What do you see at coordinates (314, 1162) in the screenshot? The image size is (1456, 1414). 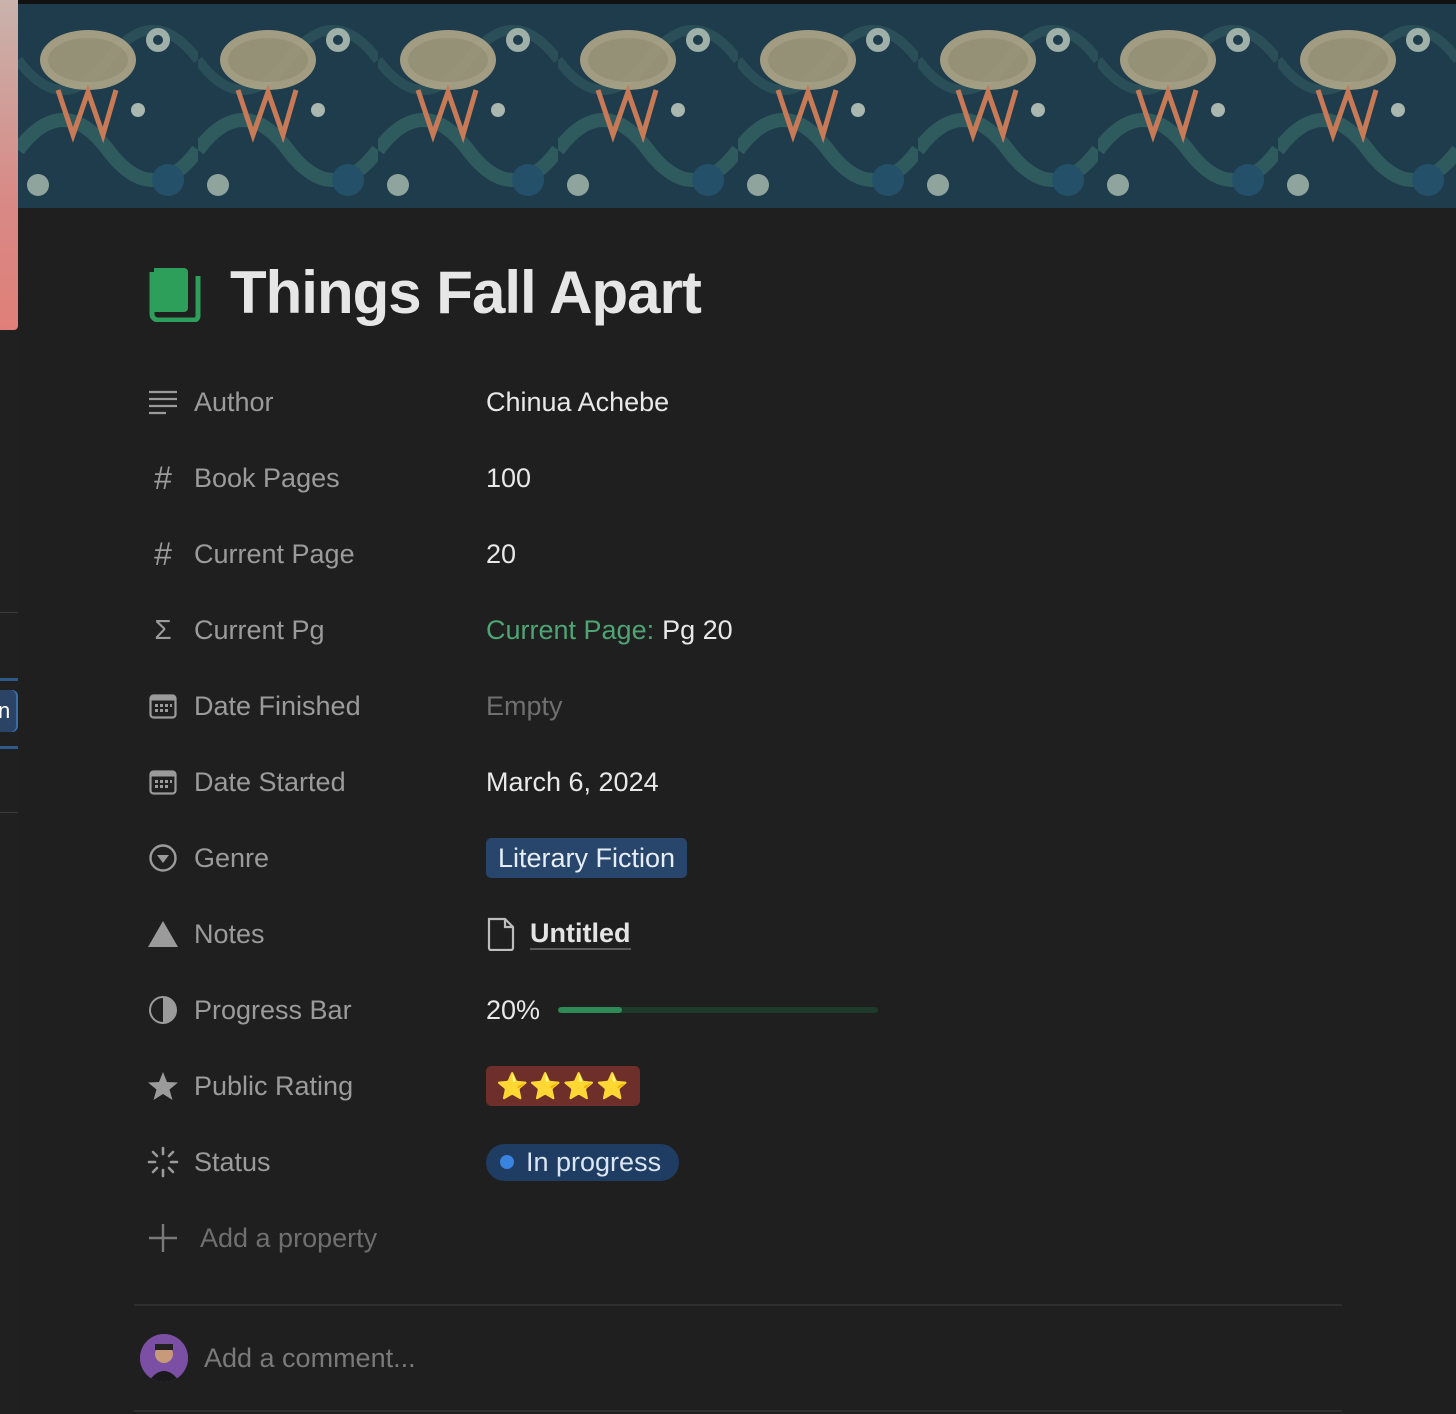 I see `property-key: Status` at bounding box center [314, 1162].